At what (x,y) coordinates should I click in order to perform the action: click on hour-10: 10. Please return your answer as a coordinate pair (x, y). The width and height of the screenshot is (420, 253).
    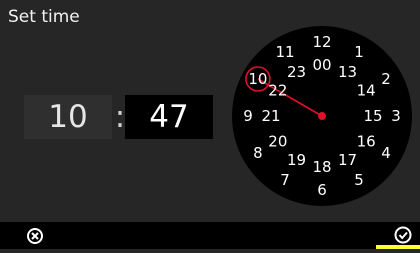
    Looking at the image, I should click on (257, 79).